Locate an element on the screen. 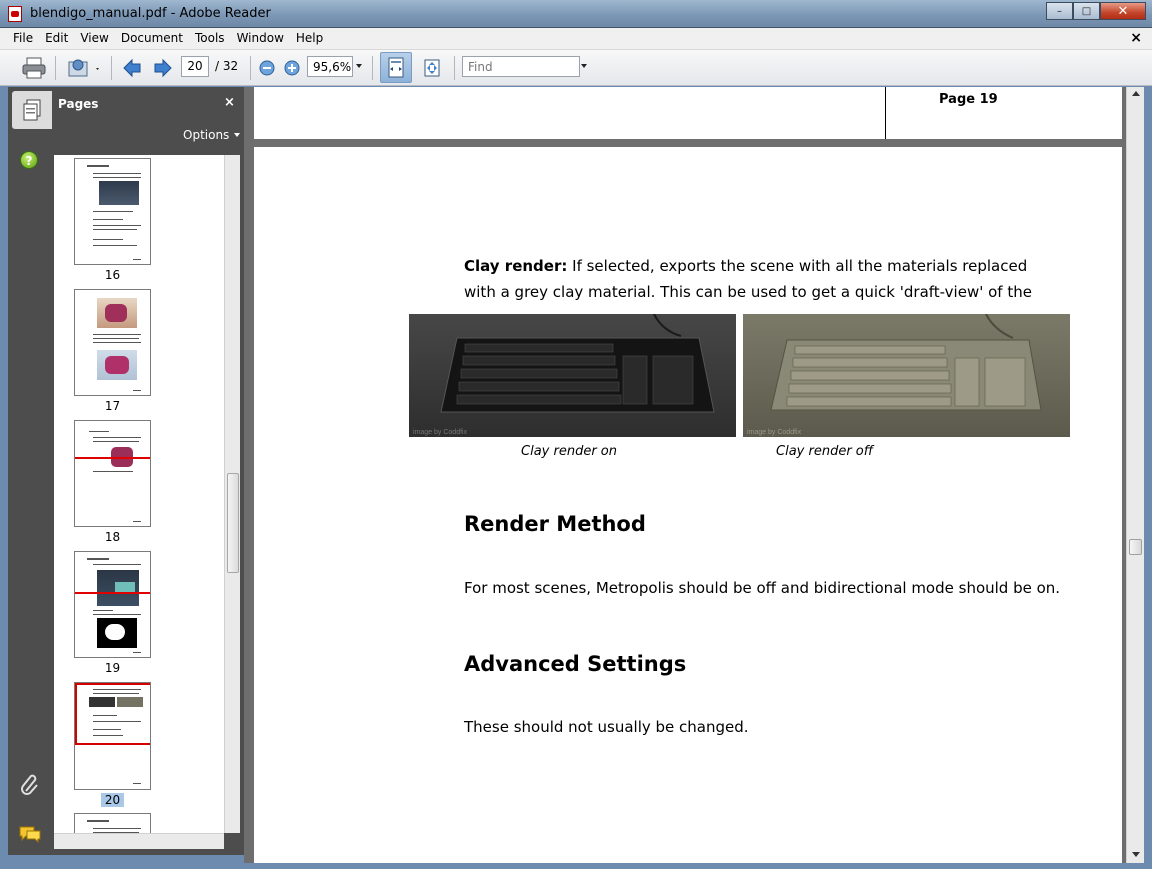  clay-render-term: Clay render: is located at coordinates (516, 266).